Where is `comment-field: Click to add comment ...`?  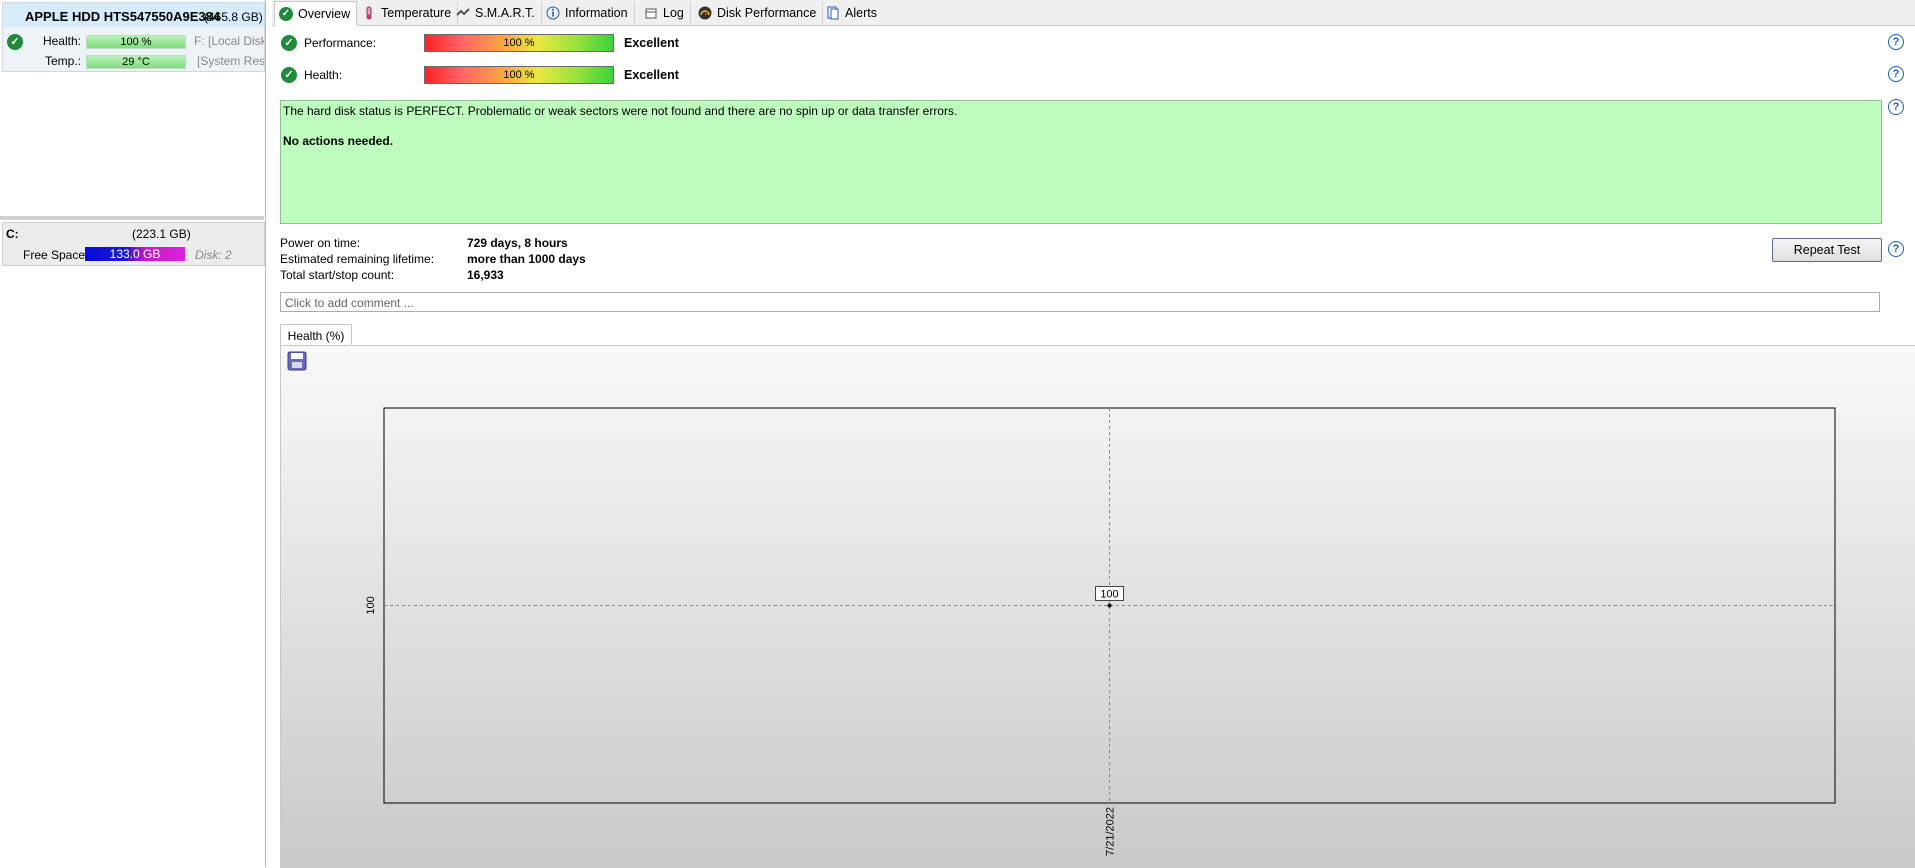 comment-field: Click to add comment ... is located at coordinates (1080, 302).